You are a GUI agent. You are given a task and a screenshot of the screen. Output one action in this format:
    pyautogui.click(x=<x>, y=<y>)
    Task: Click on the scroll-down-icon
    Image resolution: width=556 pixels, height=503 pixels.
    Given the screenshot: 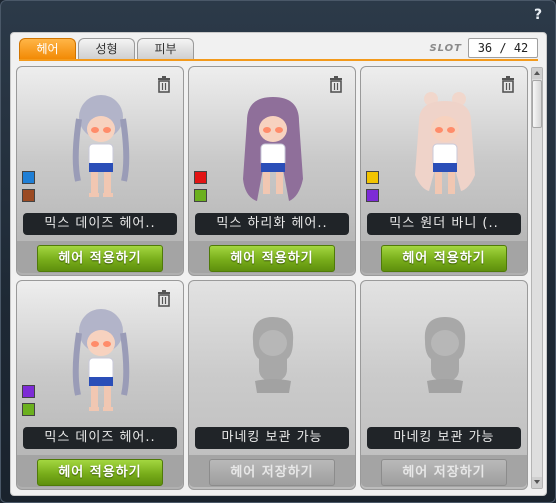 What is the action you would take?
    pyautogui.click(x=537, y=482)
    